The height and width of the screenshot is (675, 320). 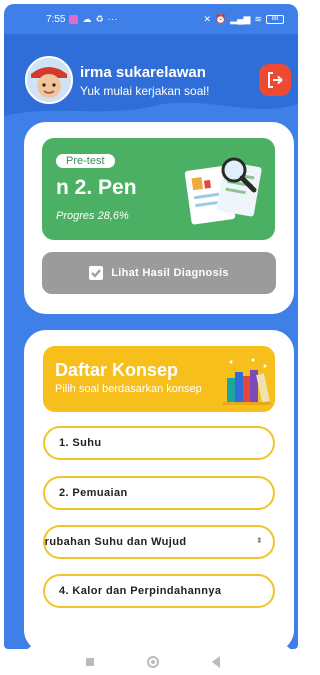 I want to click on logout-icon, so click(x=275, y=80).